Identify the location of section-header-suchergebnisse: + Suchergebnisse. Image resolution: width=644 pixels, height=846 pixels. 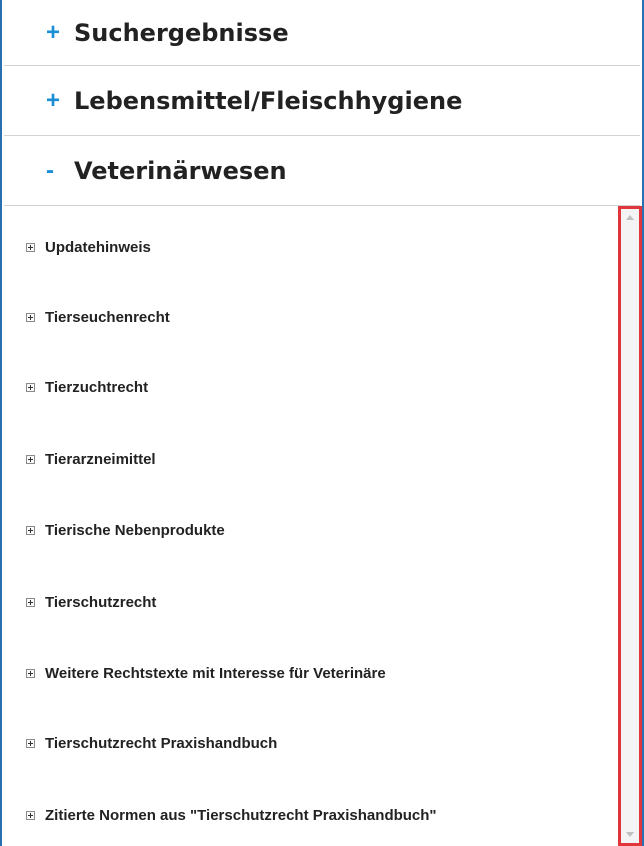
(322, 33).